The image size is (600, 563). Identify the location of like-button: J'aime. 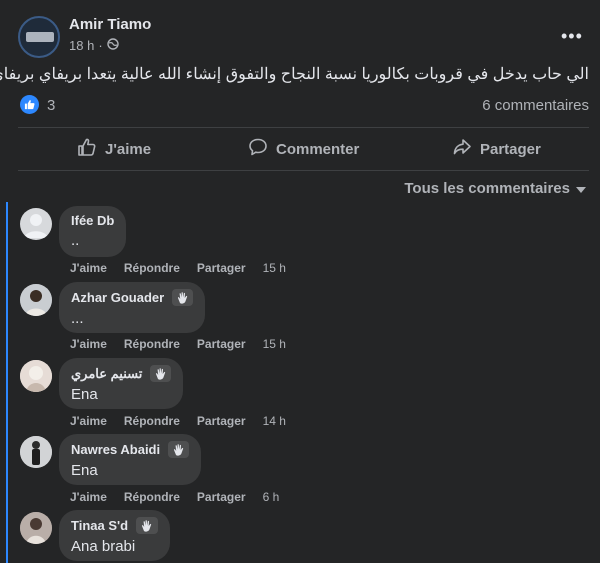
(114, 149).